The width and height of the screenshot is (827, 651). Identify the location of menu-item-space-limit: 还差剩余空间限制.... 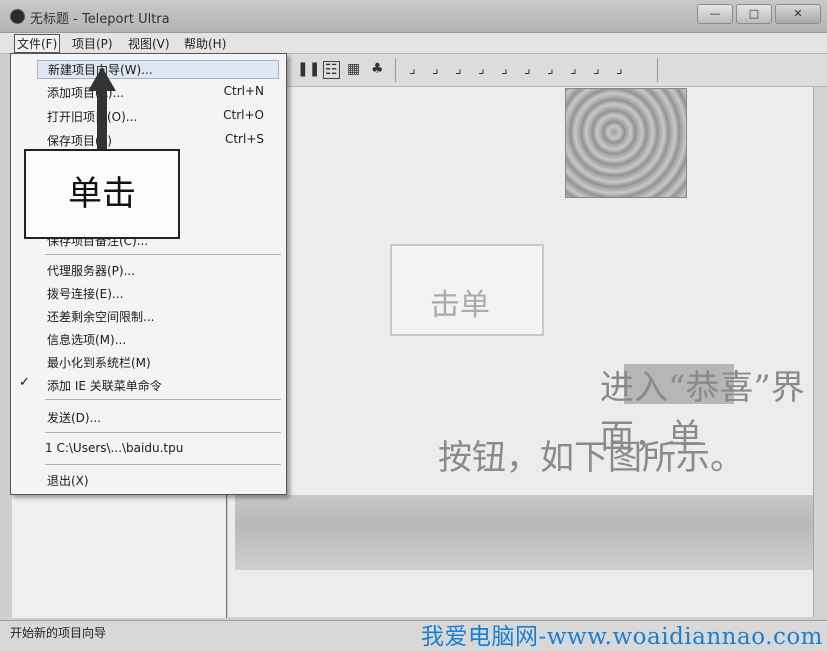
(100, 316).